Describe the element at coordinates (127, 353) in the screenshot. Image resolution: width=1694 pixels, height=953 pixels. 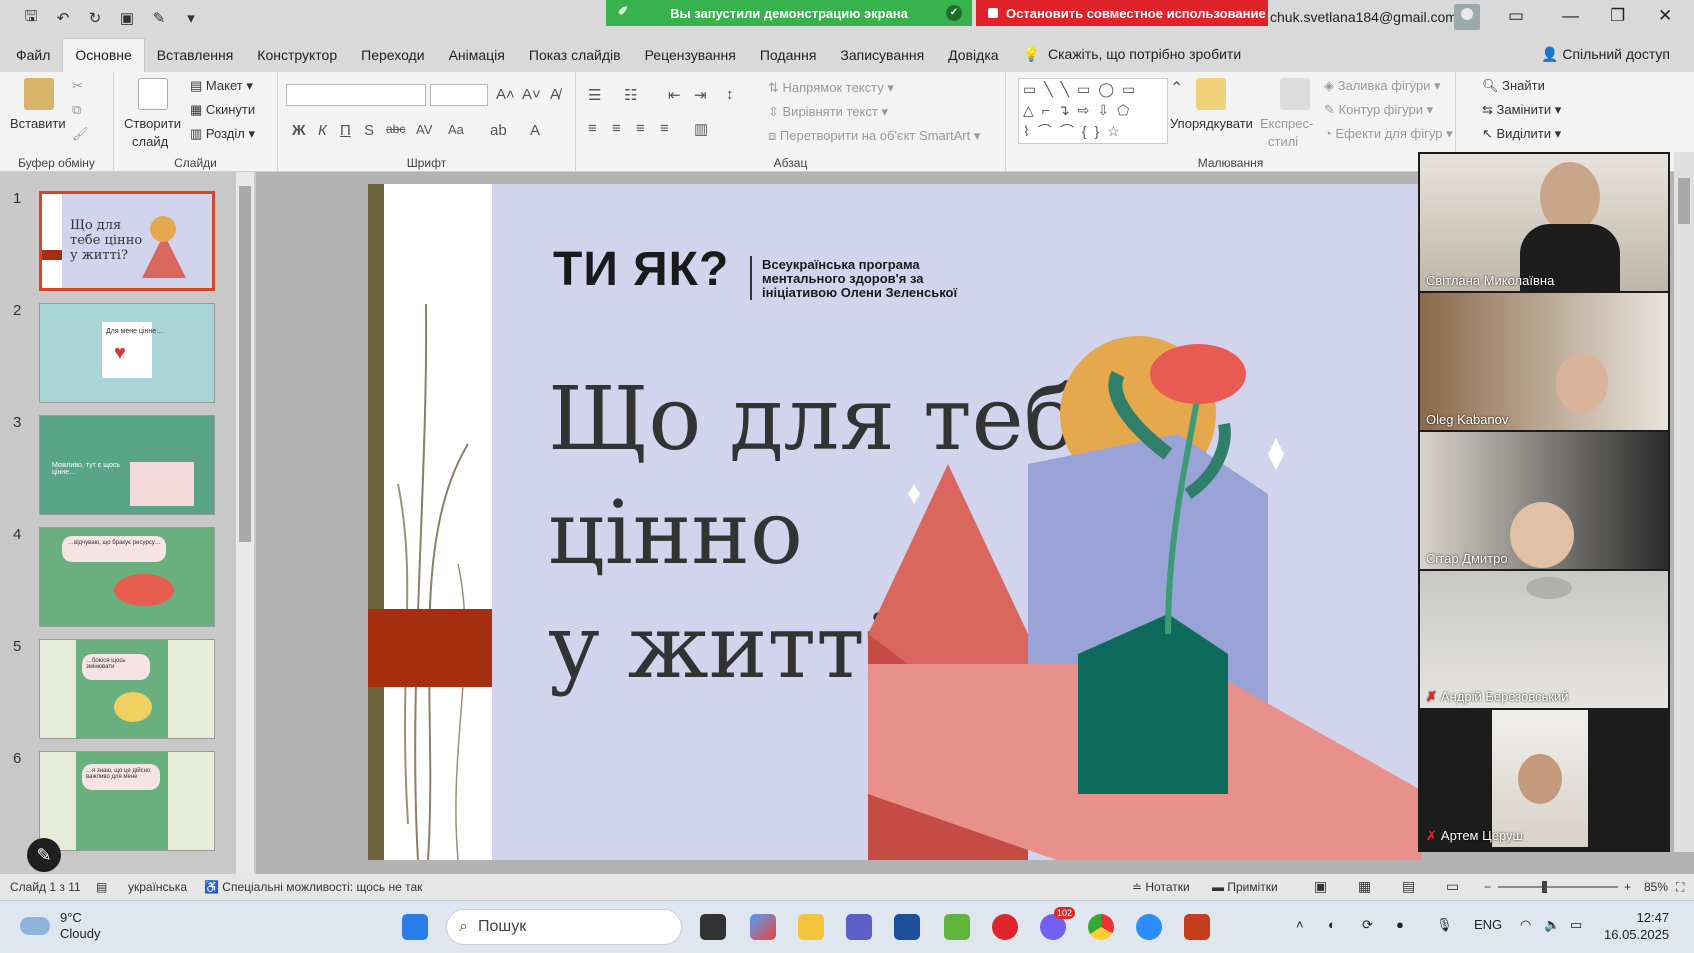
I see `slide-thumbnail: Для мене цінне… ♥` at that location.